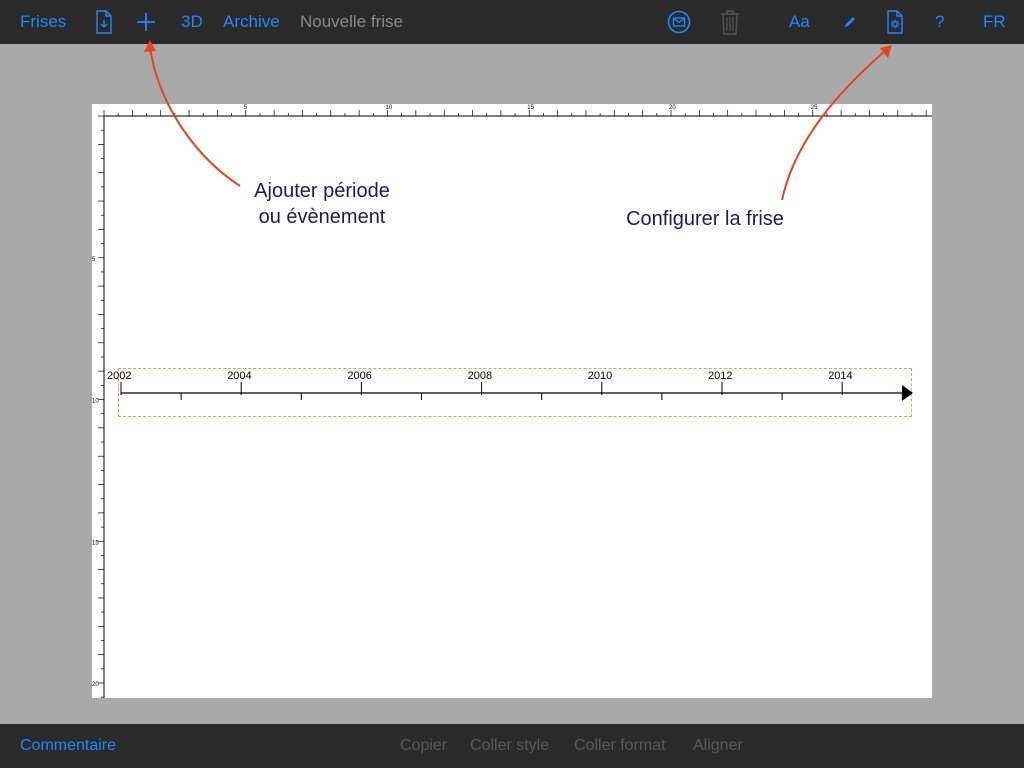  What do you see at coordinates (939, 22) in the screenshot?
I see `help-button: ?` at bounding box center [939, 22].